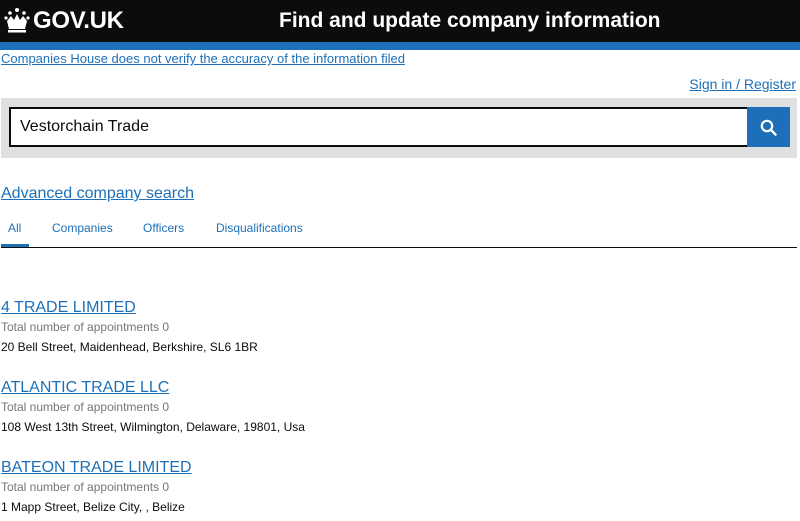 Image resolution: width=800 pixels, height=521 pixels. I want to click on result-title-link: 4 TRADE LIMITED, so click(129, 308).